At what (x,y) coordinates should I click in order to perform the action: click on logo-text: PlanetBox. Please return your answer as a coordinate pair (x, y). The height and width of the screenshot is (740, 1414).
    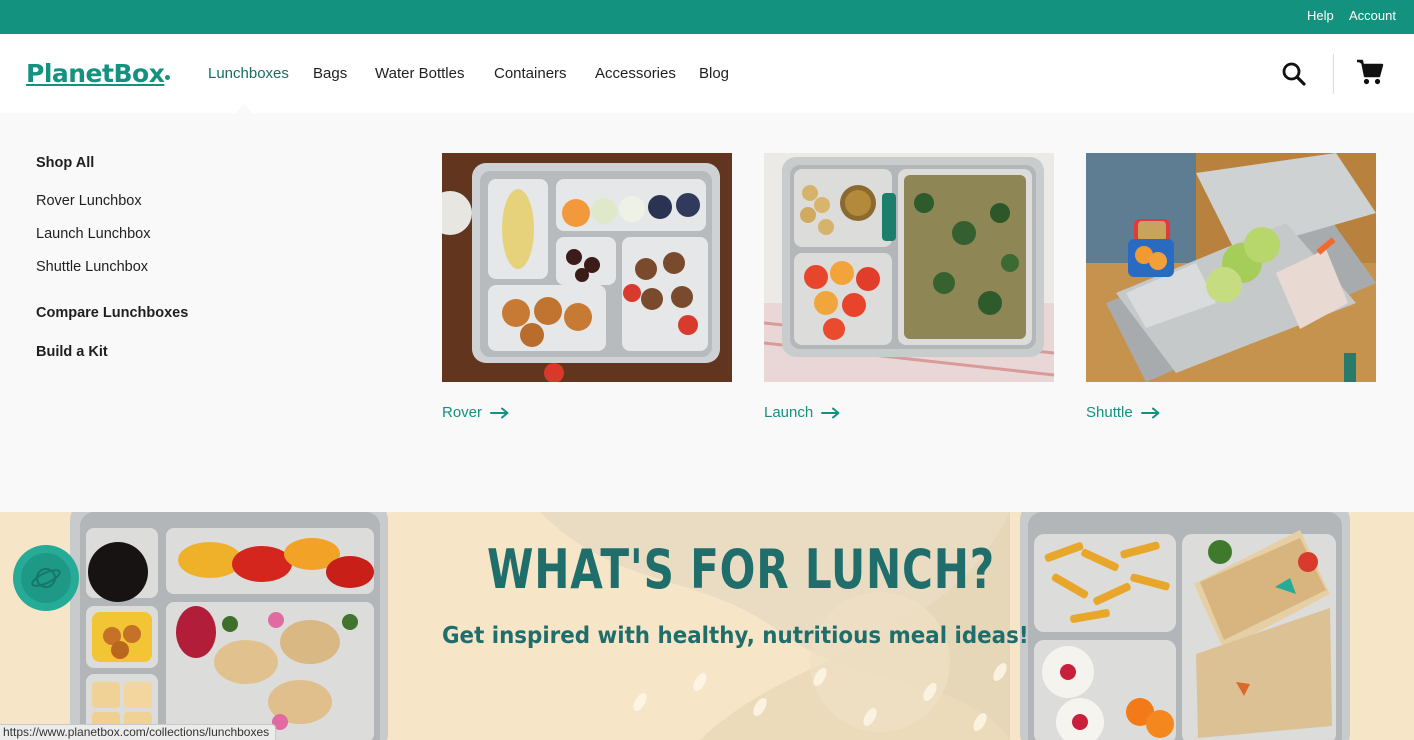
    Looking at the image, I should click on (95, 73).